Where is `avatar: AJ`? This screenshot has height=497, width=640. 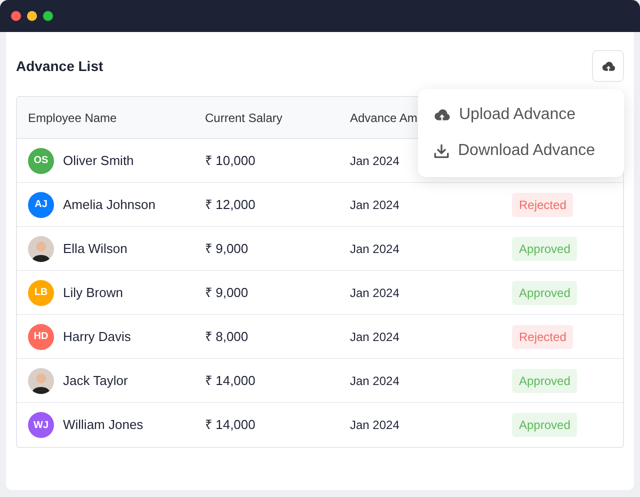
avatar: AJ is located at coordinates (41, 205).